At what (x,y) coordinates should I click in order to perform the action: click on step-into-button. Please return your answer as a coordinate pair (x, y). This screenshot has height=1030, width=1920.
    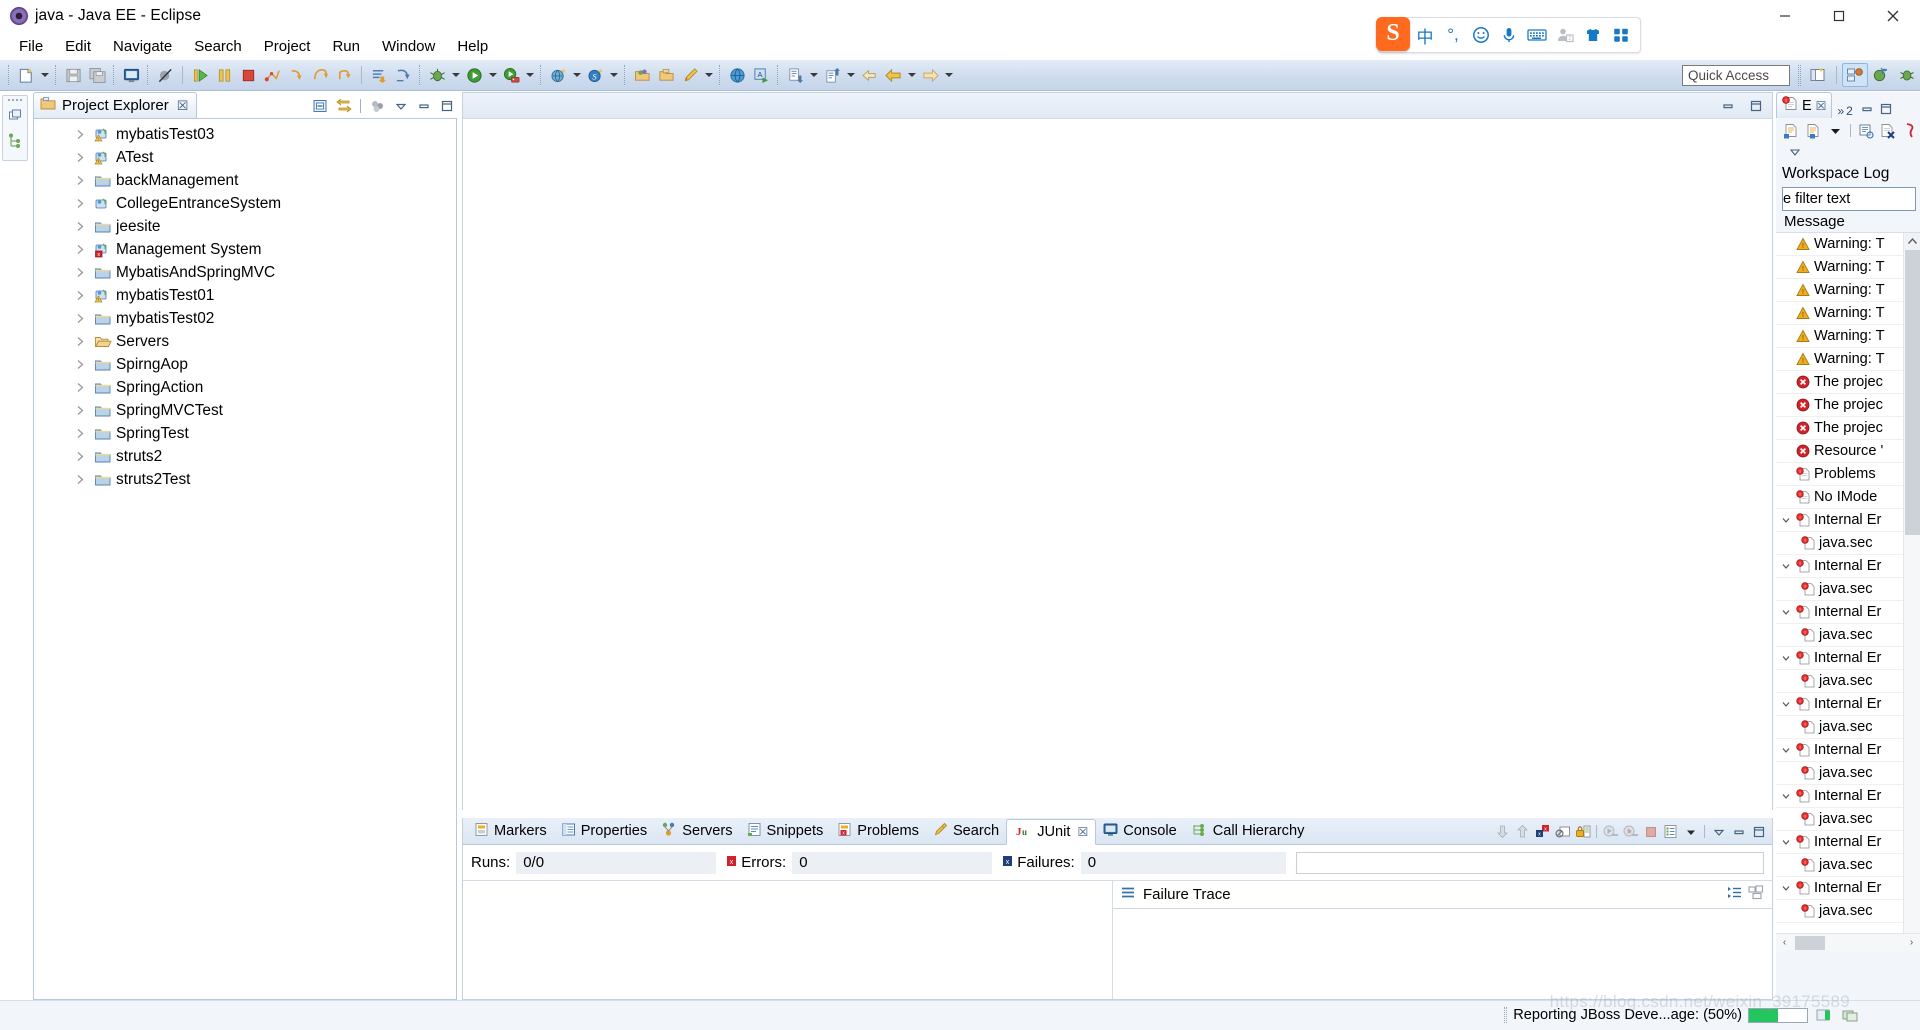
    Looking at the image, I should click on (296, 75).